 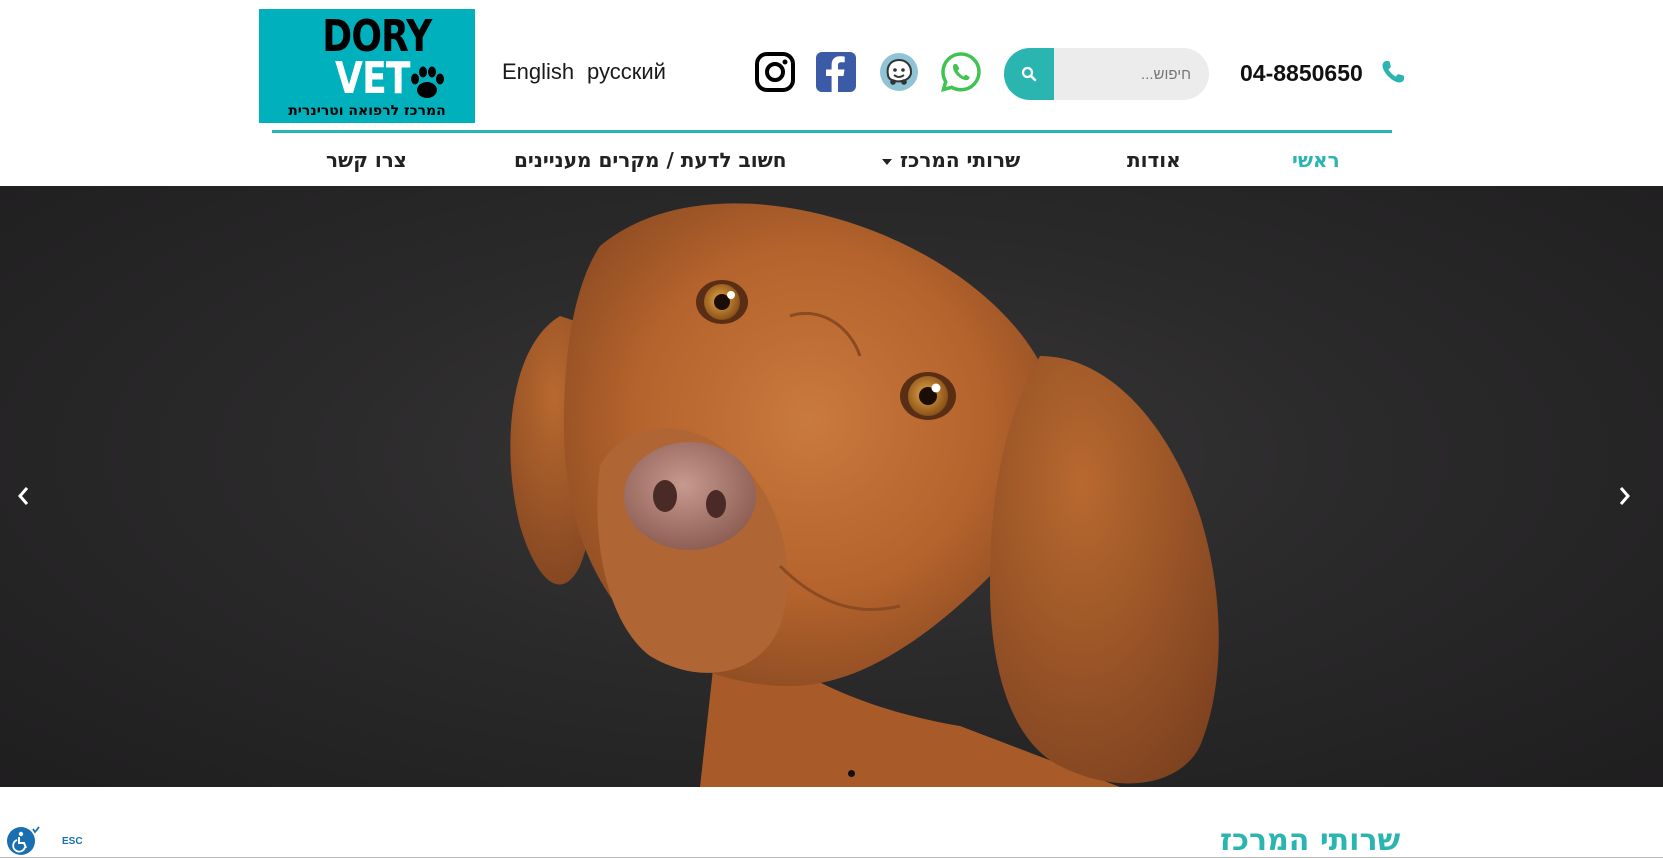 I want to click on section-title: שרותי המרכז, so click(x=1310, y=840).